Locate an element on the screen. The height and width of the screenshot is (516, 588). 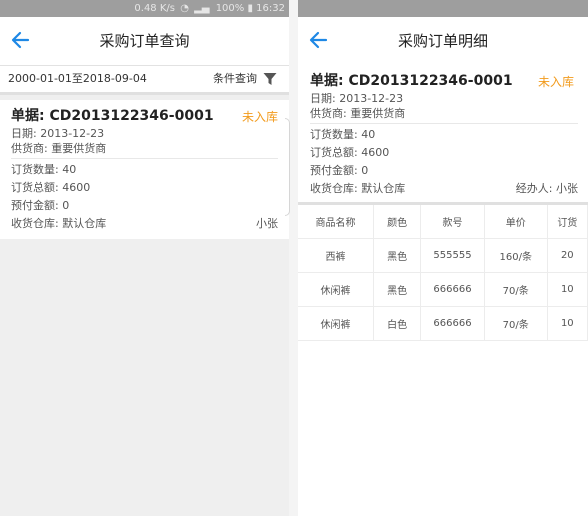
cell-style-no: 555555 is located at coordinates (452, 255).